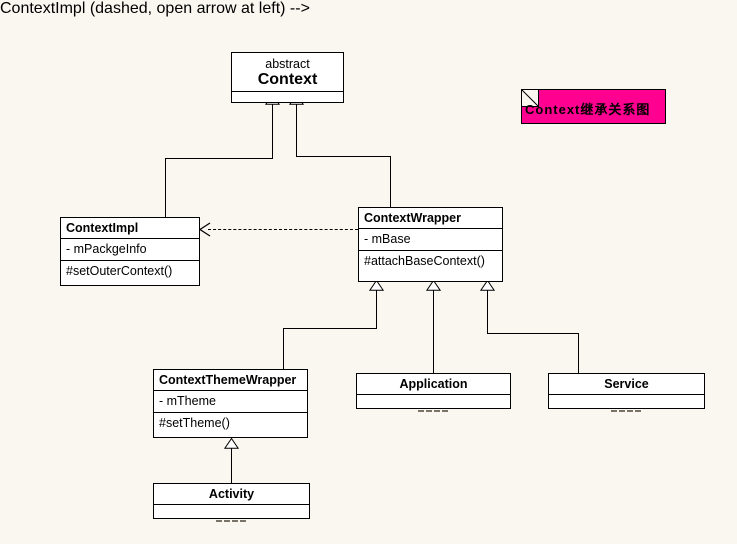  Describe the element at coordinates (287, 64) in the screenshot. I see `class-stereotype-context: abstract` at that location.